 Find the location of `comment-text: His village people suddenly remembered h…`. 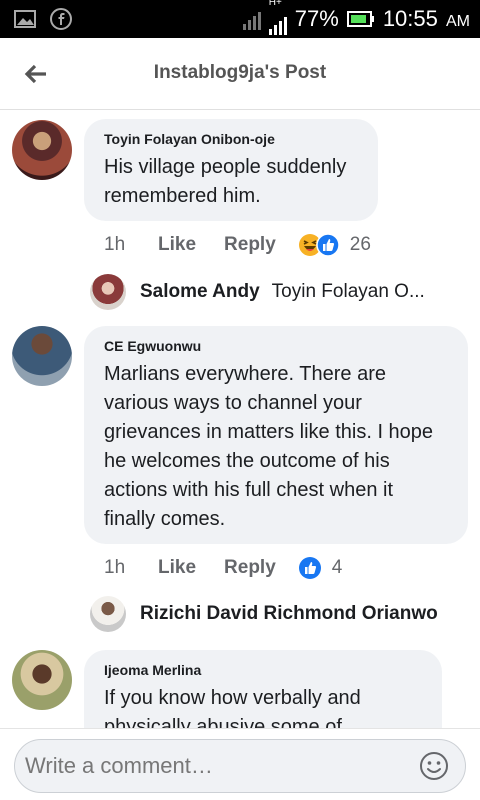

comment-text: His village people suddenly remembered h… is located at coordinates (225, 181).